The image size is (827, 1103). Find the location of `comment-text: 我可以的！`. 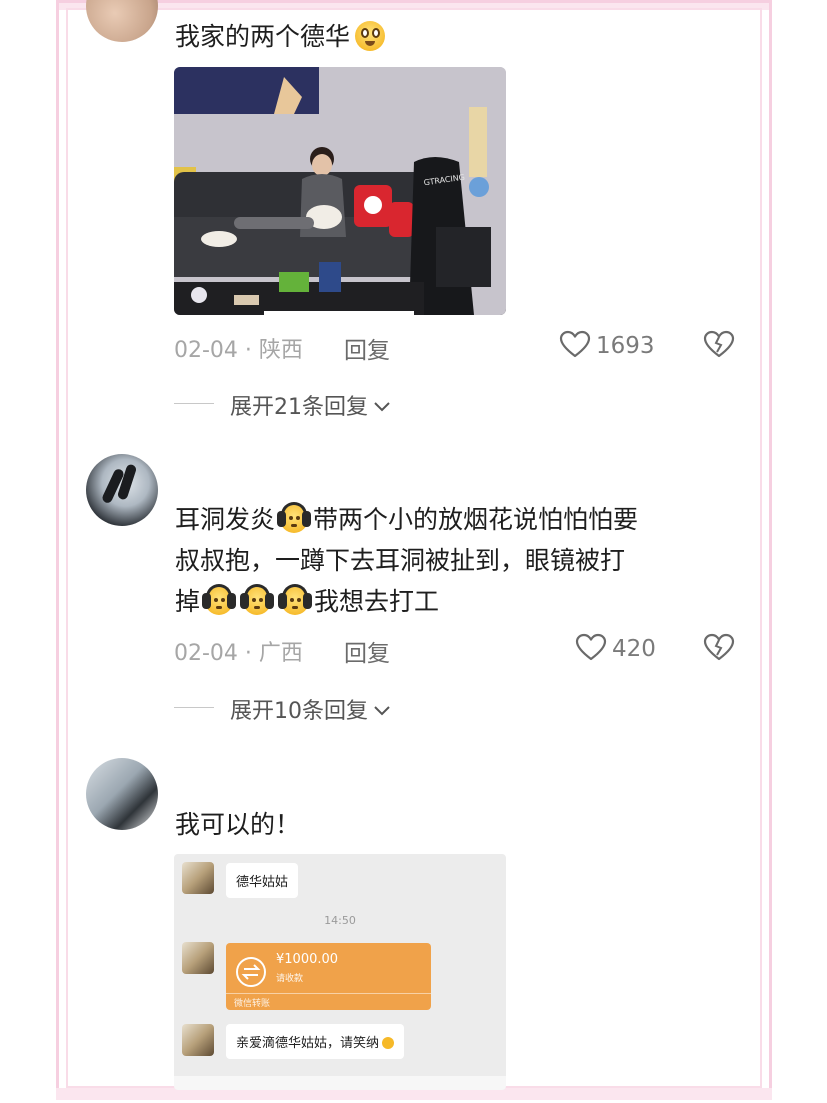

comment-text: 我可以的！ is located at coordinates (238, 824).